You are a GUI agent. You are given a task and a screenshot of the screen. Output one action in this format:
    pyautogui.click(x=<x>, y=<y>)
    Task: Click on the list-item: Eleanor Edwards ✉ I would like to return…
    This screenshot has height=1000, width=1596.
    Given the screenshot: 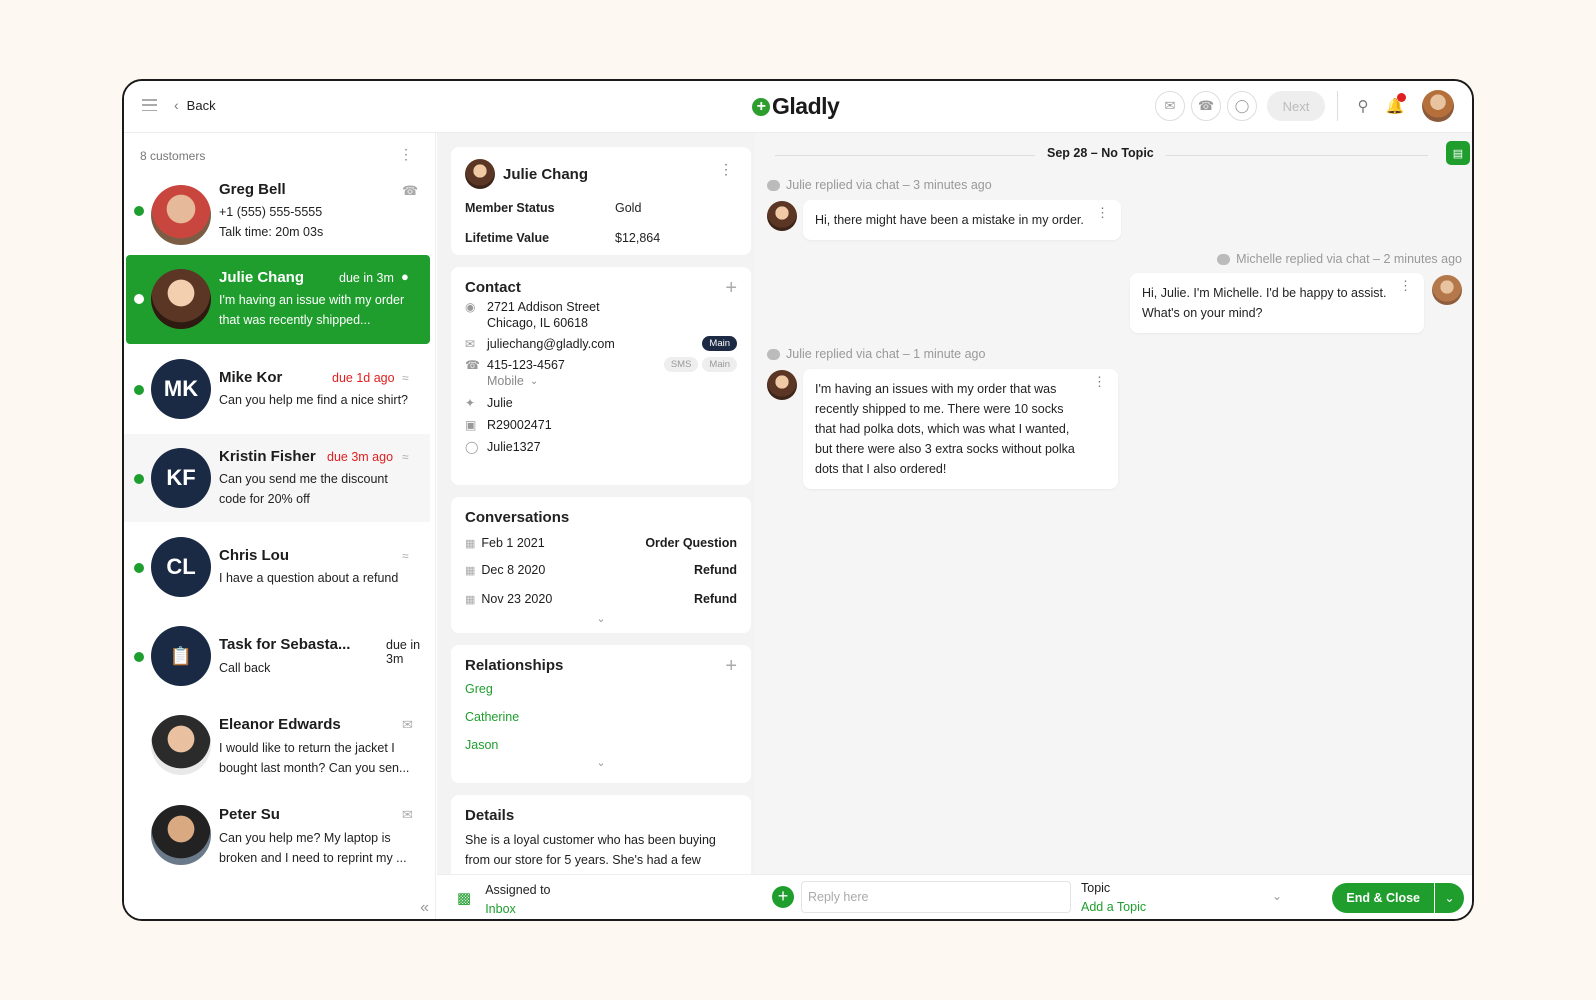 What is the action you would take?
    pyautogui.click(x=277, y=751)
    